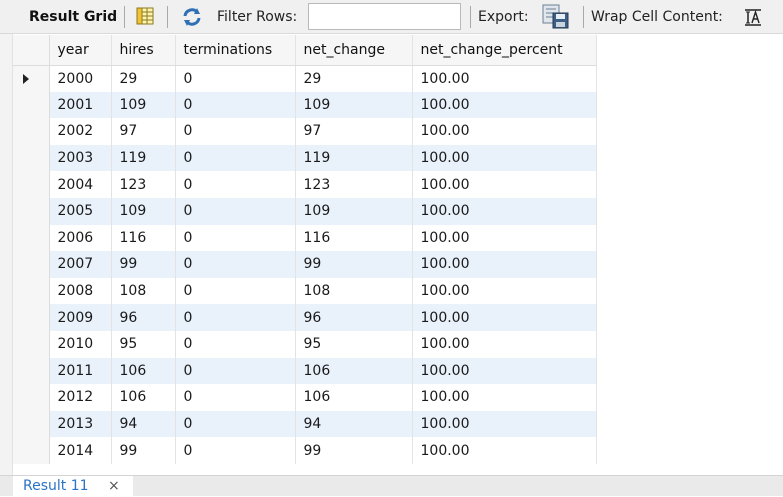 Image resolution: width=783 pixels, height=497 pixels. Describe the element at coordinates (80, 291) in the screenshot. I see `cell-year: 2008` at that location.